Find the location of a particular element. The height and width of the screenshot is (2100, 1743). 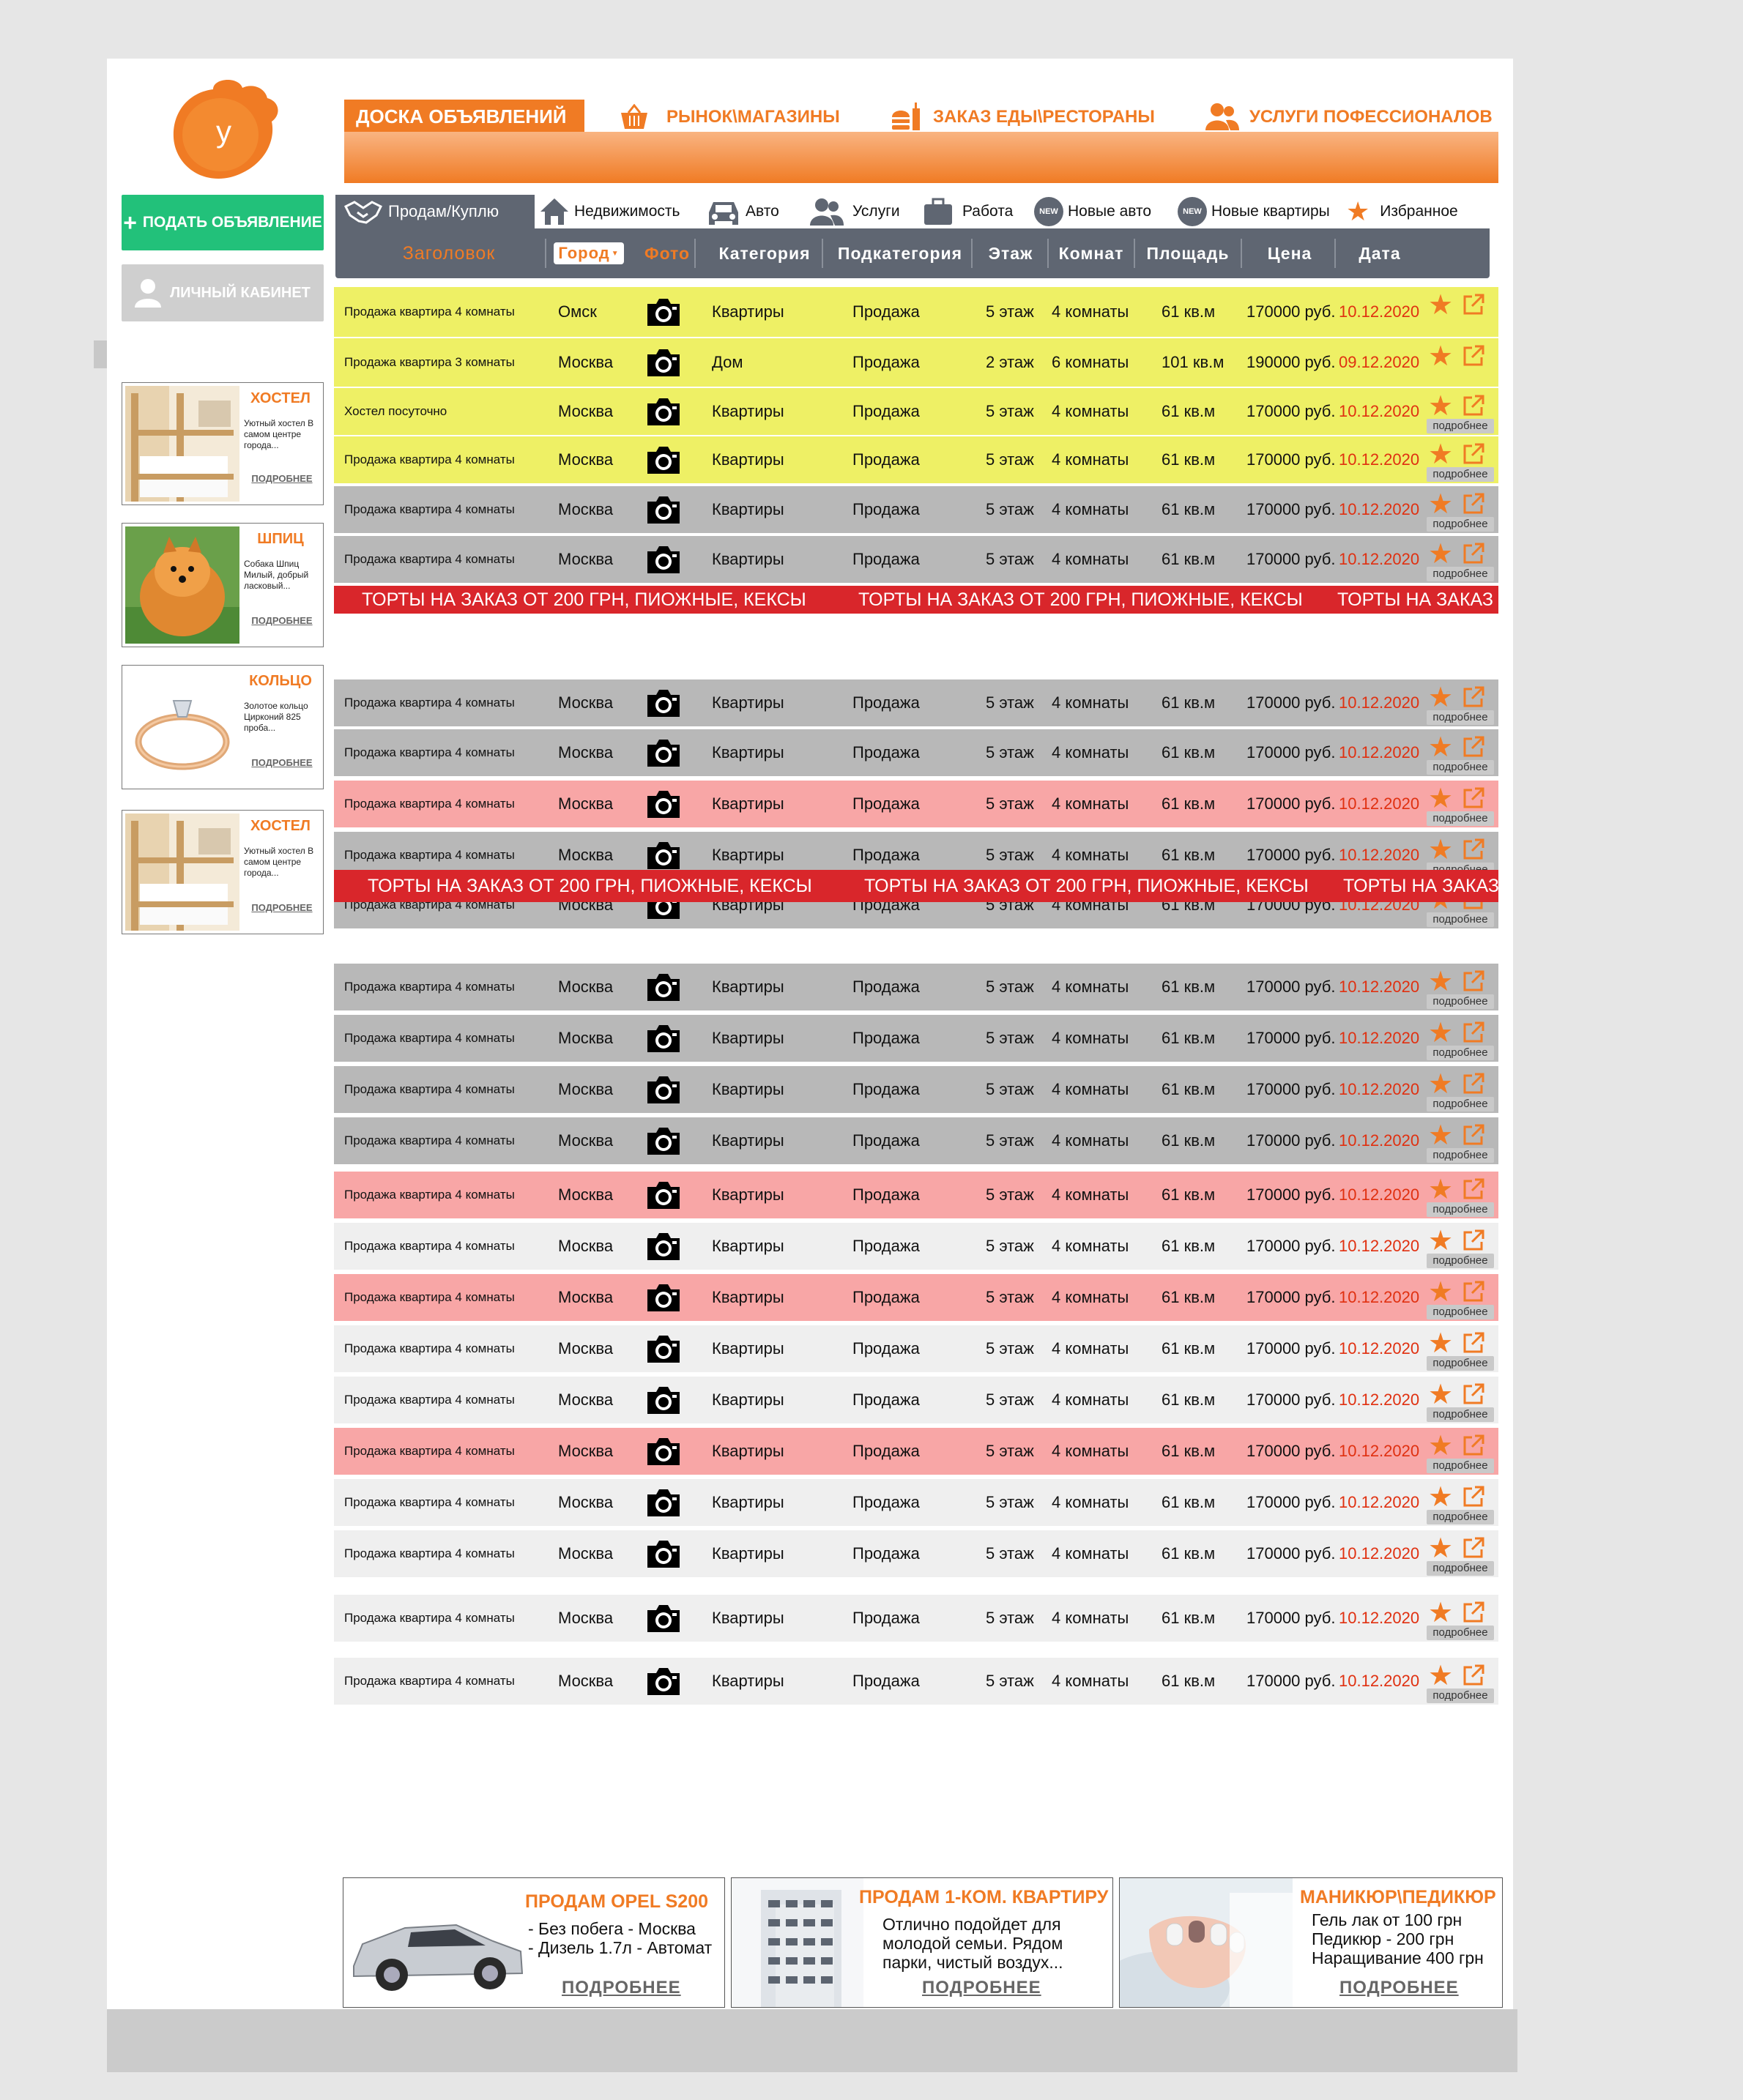

header-rooms: Комнат is located at coordinates (1091, 253).